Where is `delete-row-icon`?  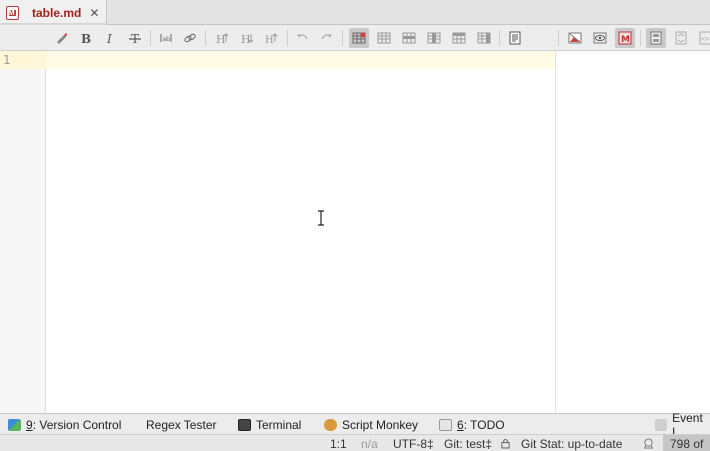 delete-row-icon is located at coordinates (459, 38).